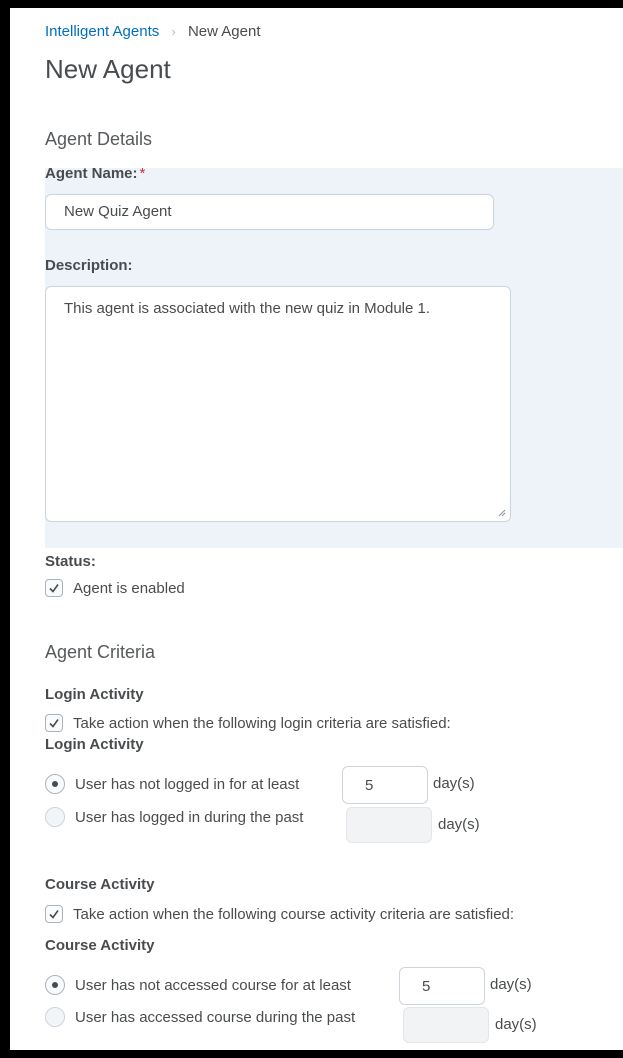 This screenshot has height=1058, width=623. I want to click on agent-name-input: New Quiz Agent, so click(269, 212).